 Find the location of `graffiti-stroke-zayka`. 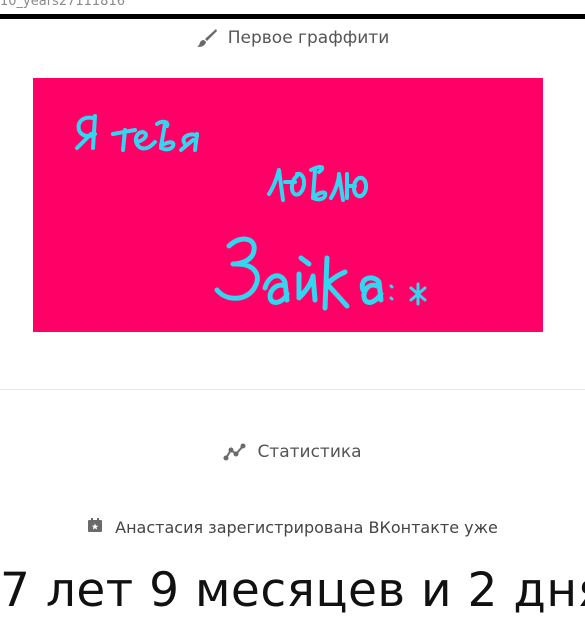

graffiti-stroke-zayka is located at coordinates (299, 273).